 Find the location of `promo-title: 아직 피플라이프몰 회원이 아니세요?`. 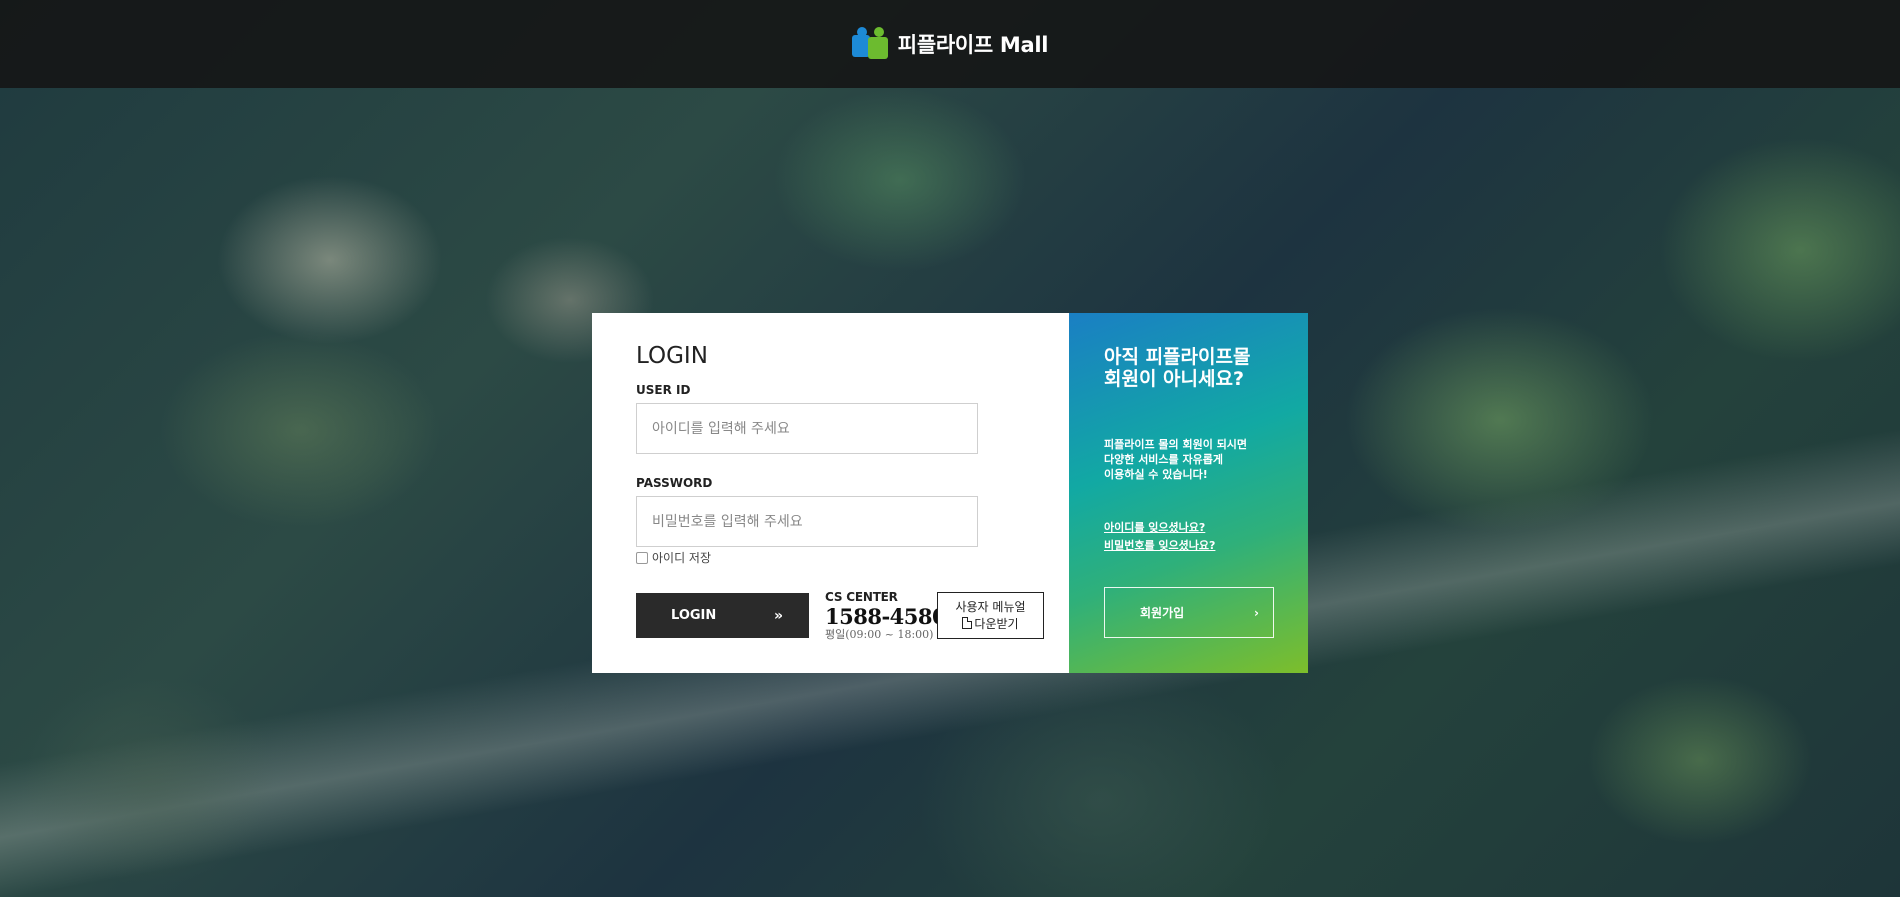

promo-title: 아직 피플라이프몰 회원이 아니세요? is located at coordinates (1177, 368).